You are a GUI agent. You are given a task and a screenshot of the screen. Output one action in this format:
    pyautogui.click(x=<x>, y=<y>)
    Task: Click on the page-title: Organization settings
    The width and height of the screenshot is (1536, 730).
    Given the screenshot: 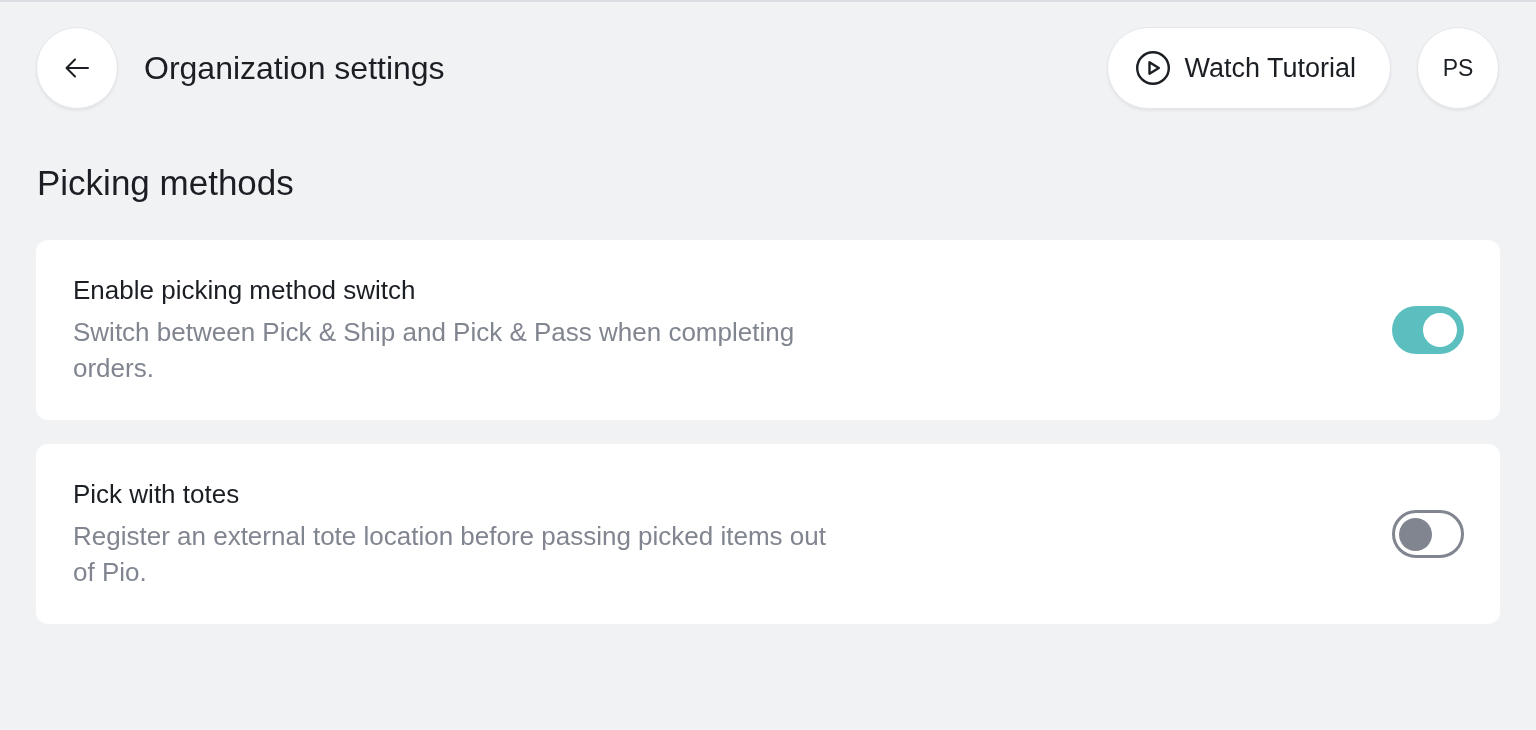 What is the action you would take?
    pyautogui.click(x=294, y=68)
    